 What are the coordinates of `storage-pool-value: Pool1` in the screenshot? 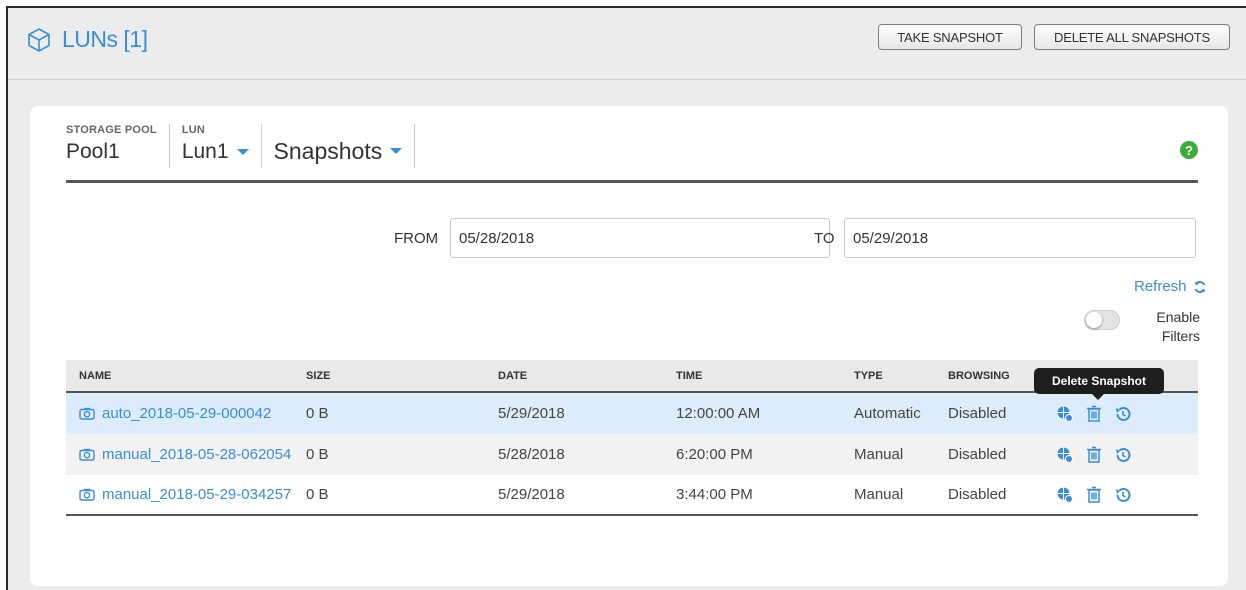 It's located at (93, 151).